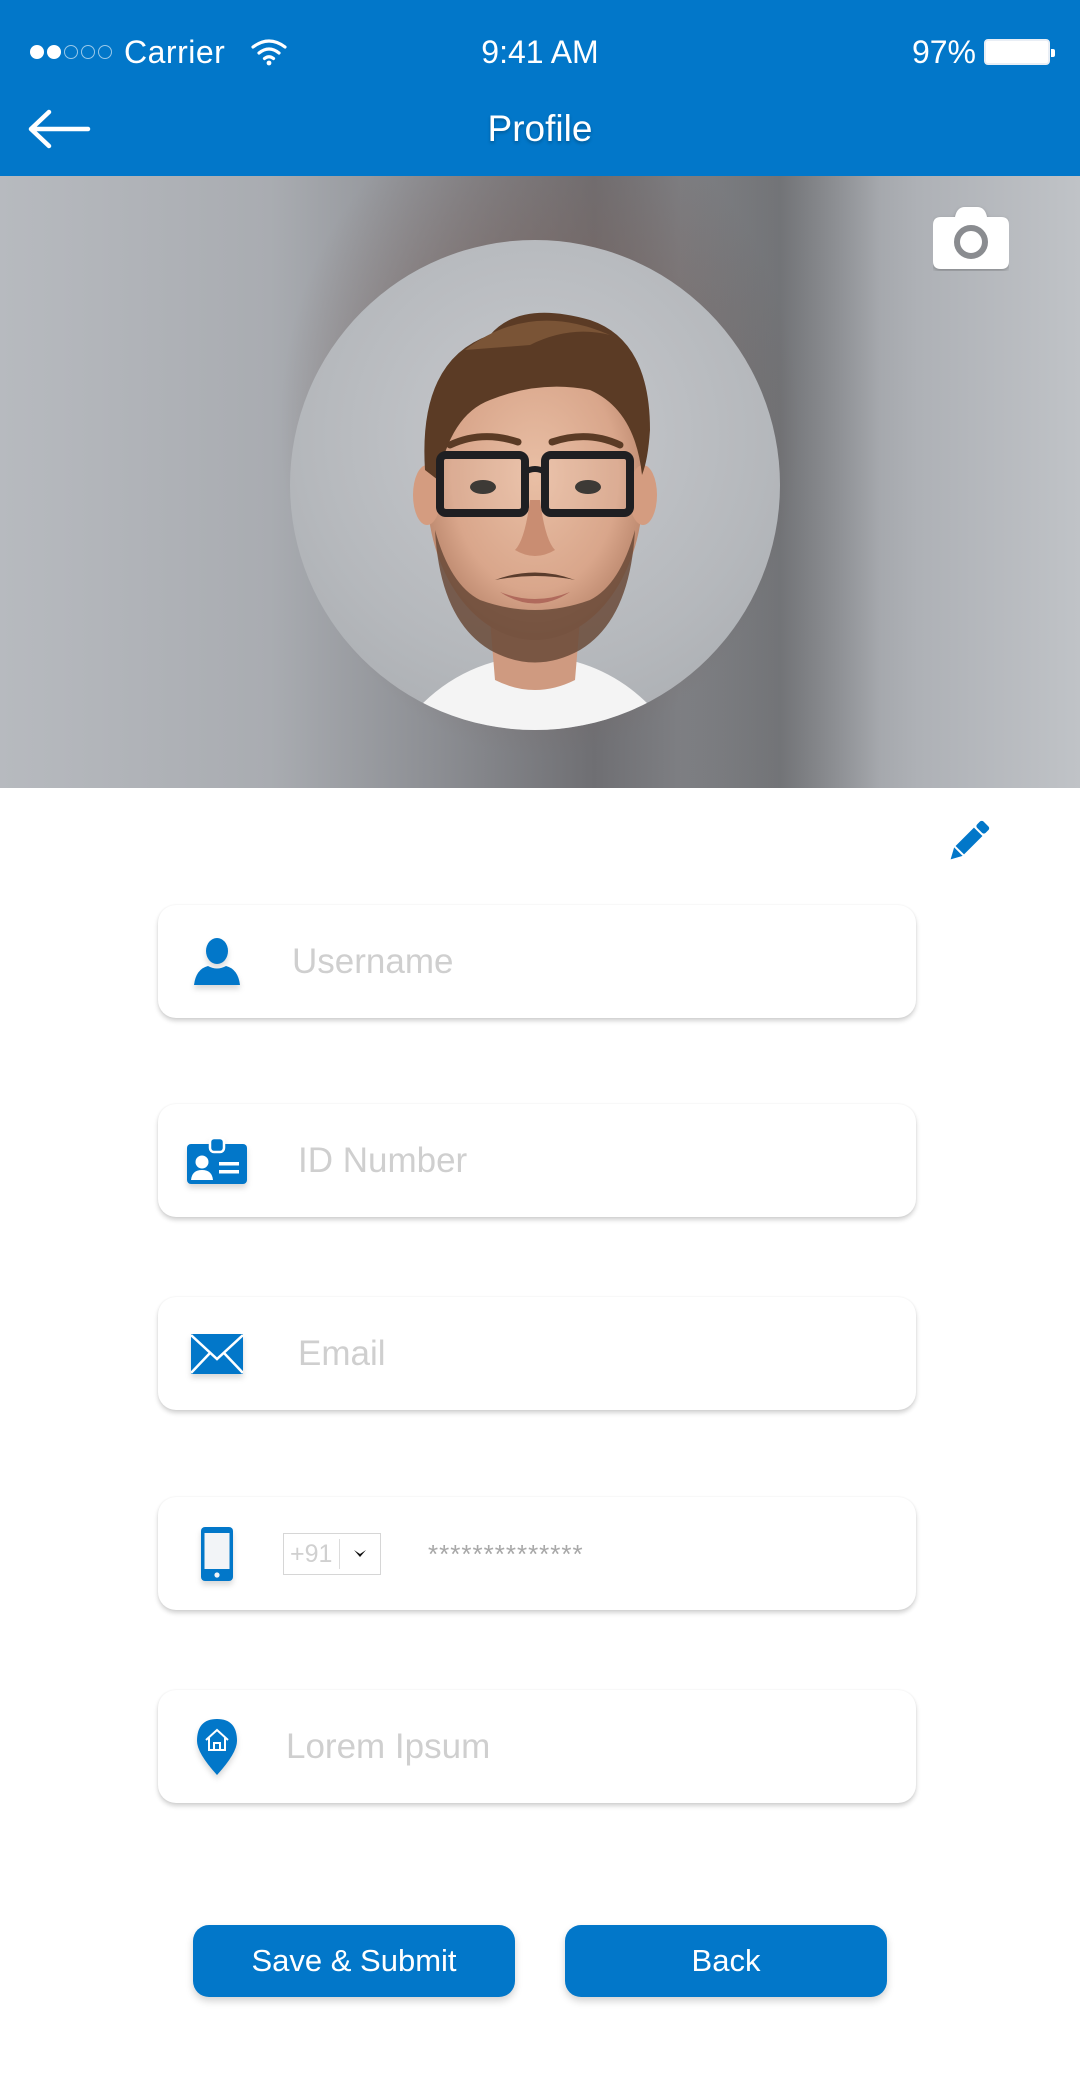  Describe the element at coordinates (540, 88) in the screenshot. I see `app-header: Carrier 9:41 AM 97% Profile` at that location.